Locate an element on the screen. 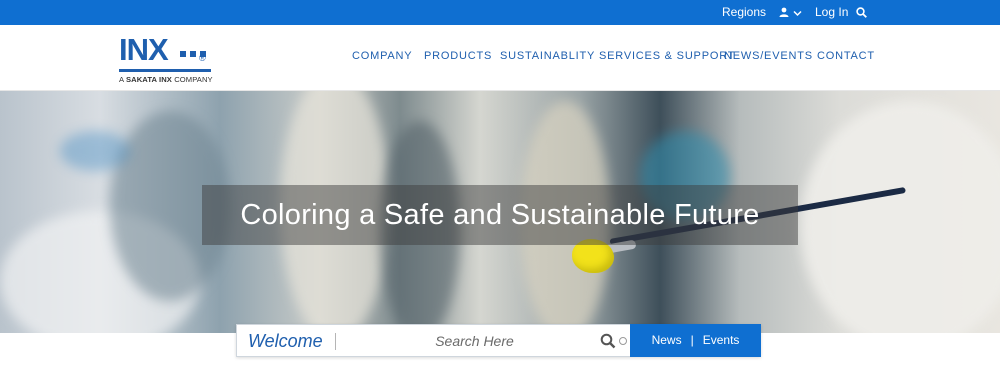  nav-company: COMPANY is located at coordinates (382, 56).